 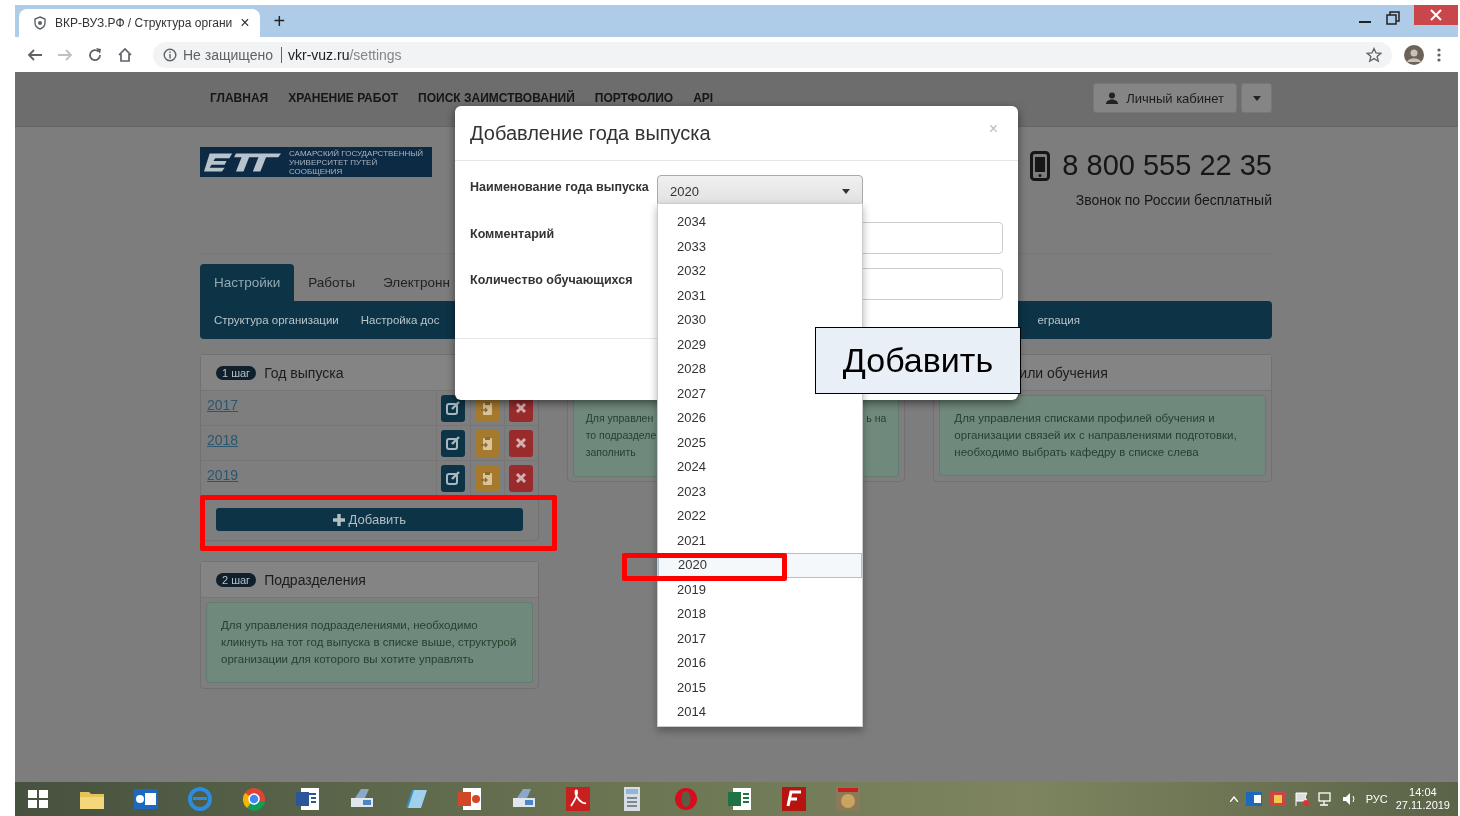 I want to click on year-option: 2025, so click(x=760, y=442).